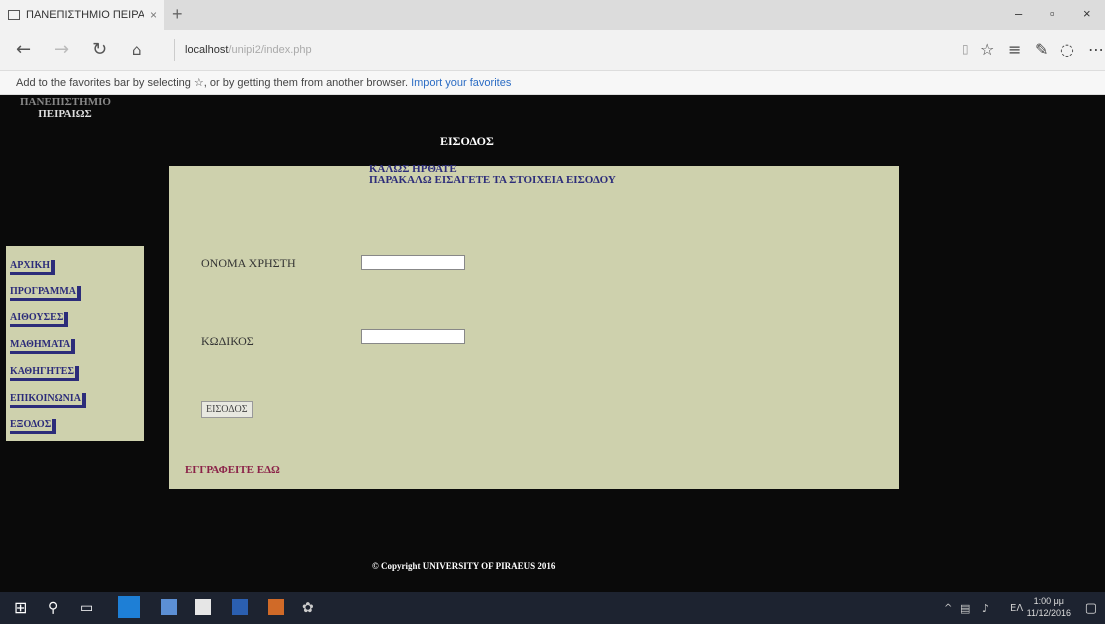 This screenshot has width=1105, height=624. What do you see at coordinates (1052, 13) in the screenshot?
I see `maximize-button: ▫` at bounding box center [1052, 13].